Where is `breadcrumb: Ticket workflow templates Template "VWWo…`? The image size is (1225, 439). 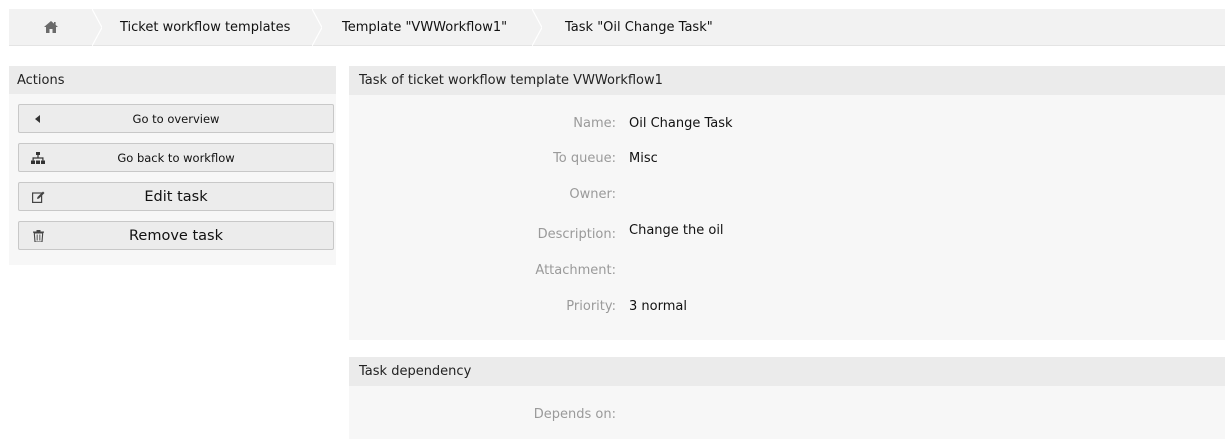
breadcrumb: Ticket workflow templates Template "VWWo… is located at coordinates (617, 27).